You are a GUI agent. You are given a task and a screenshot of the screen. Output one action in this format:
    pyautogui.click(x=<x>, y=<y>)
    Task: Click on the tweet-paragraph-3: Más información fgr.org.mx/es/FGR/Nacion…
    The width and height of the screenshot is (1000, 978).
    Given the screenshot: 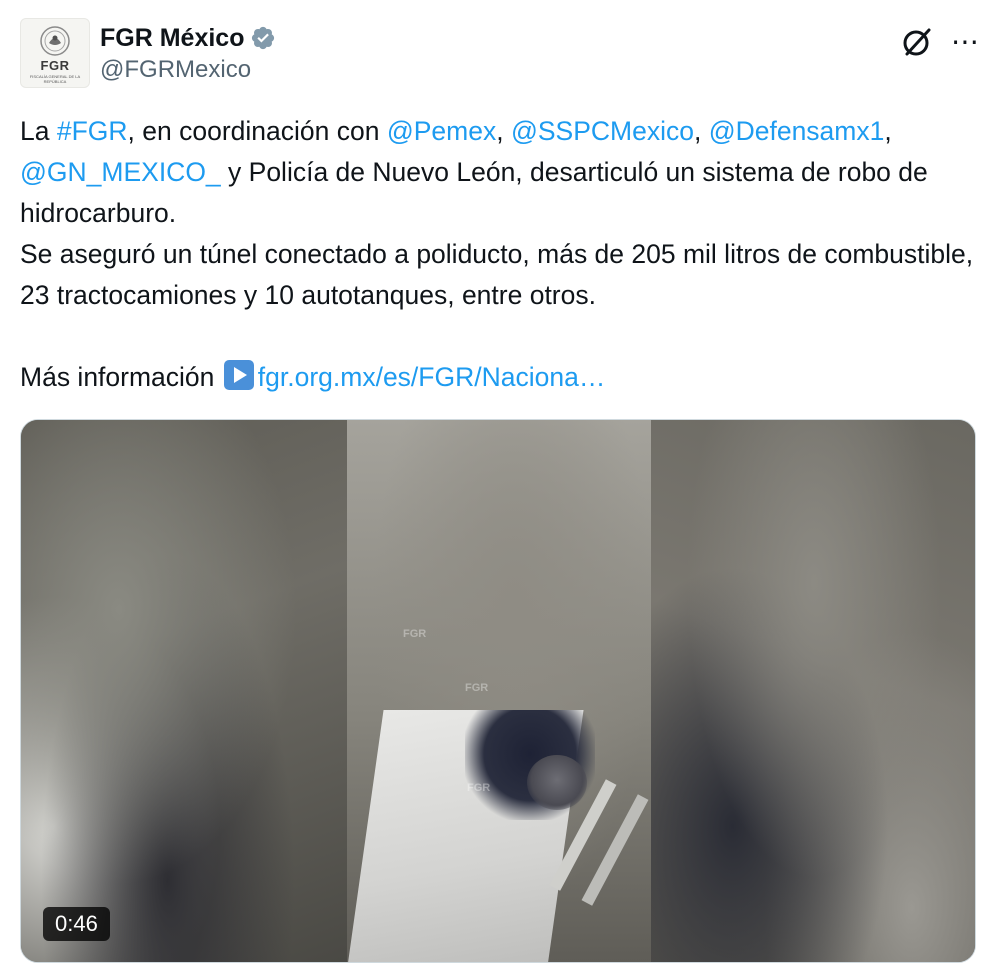 What is the action you would take?
    pyautogui.click(x=500, y=377)
    